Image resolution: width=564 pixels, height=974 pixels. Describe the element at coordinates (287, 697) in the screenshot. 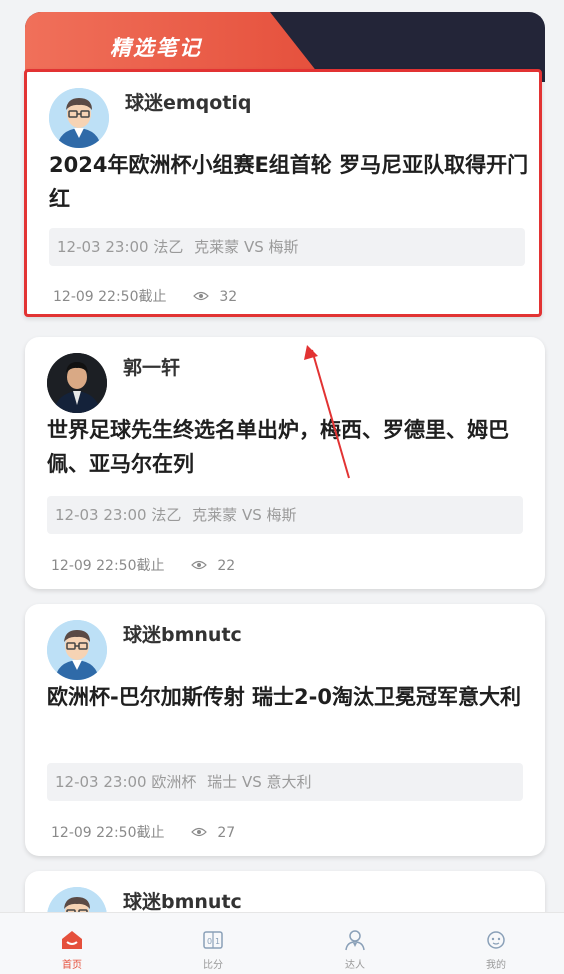

I see `note-title: 欧洲杯-巴尔加斯传射 瑞士2-0淘汰卫冕冠军意大利` at that location.